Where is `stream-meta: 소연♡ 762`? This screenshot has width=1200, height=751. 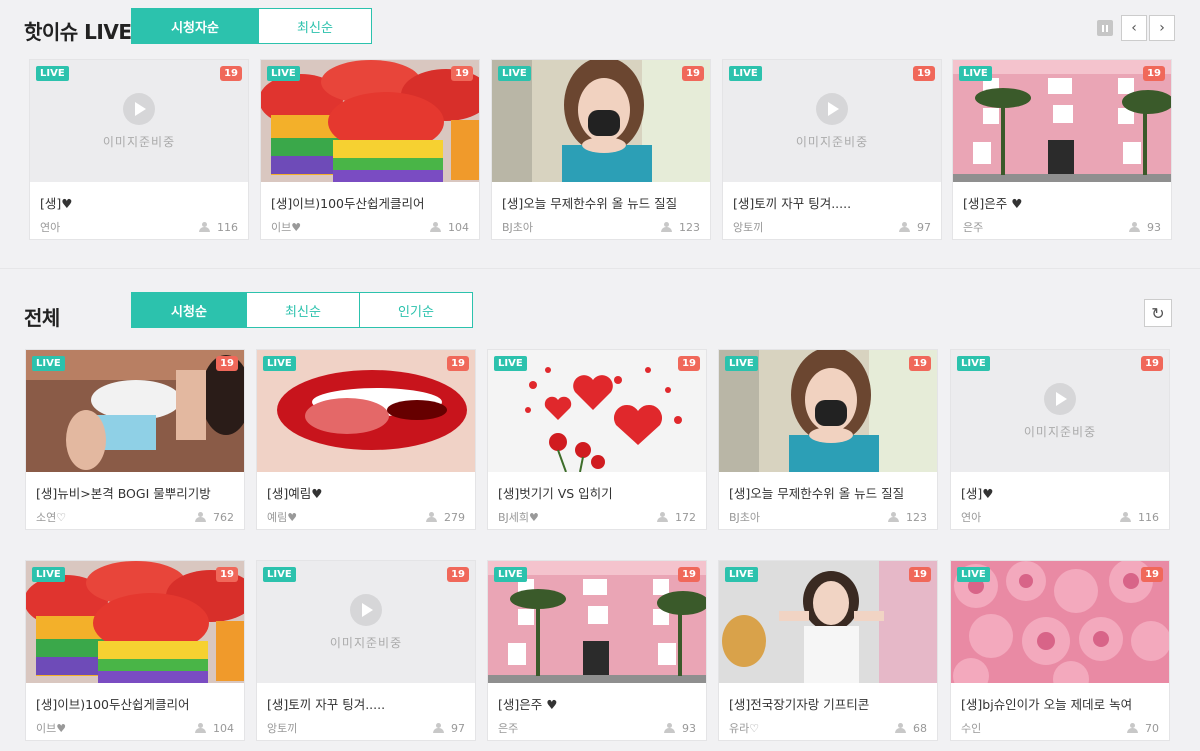 stream-meta: 소연♡ 762 is located at coordinates (135, 517).